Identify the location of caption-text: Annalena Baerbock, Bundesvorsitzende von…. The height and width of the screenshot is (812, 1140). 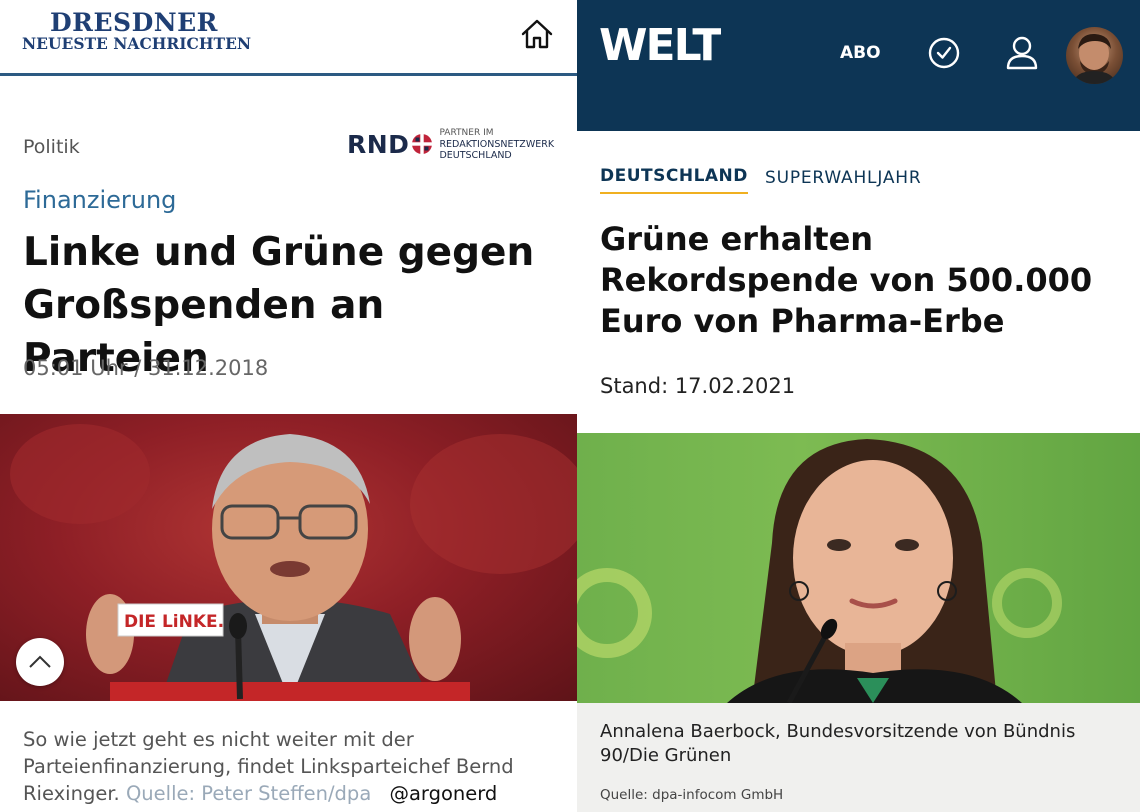
(838, 743).